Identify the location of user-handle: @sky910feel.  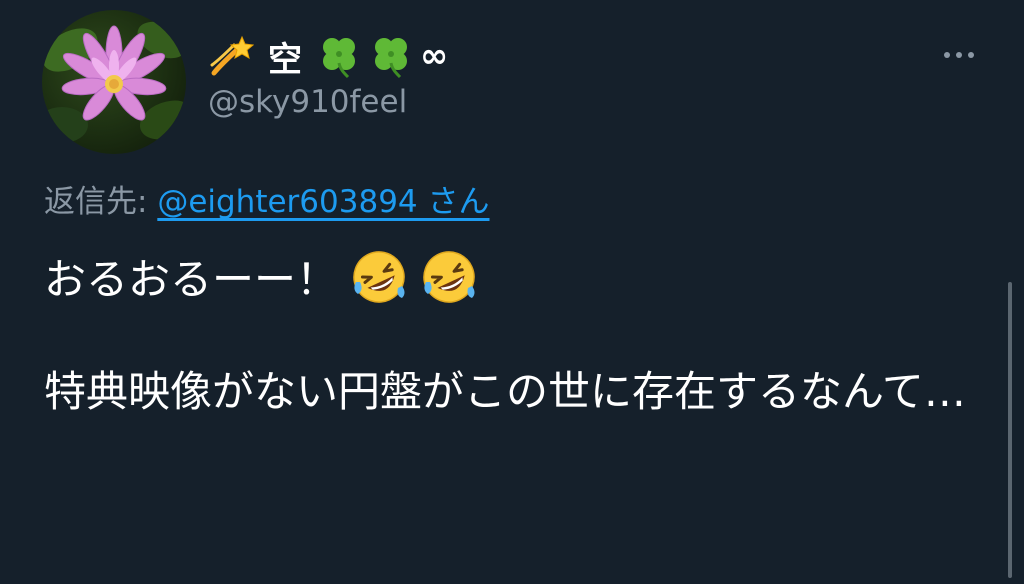
(307, 102).